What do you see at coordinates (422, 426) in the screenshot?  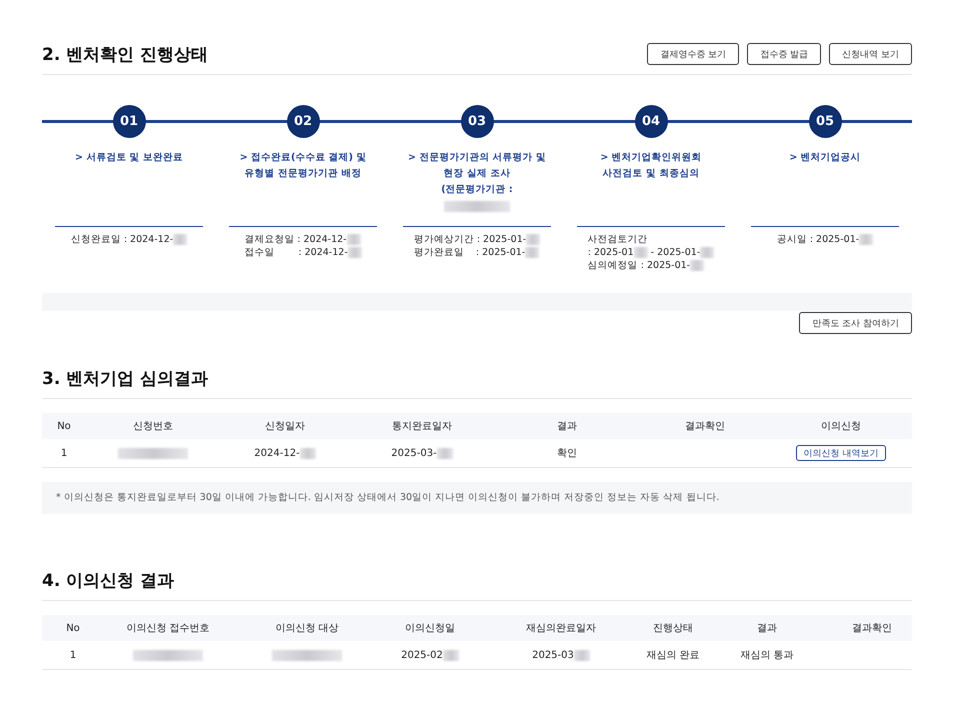 I see `column-header: 통지완료일자` at bounding box center [422, 426].